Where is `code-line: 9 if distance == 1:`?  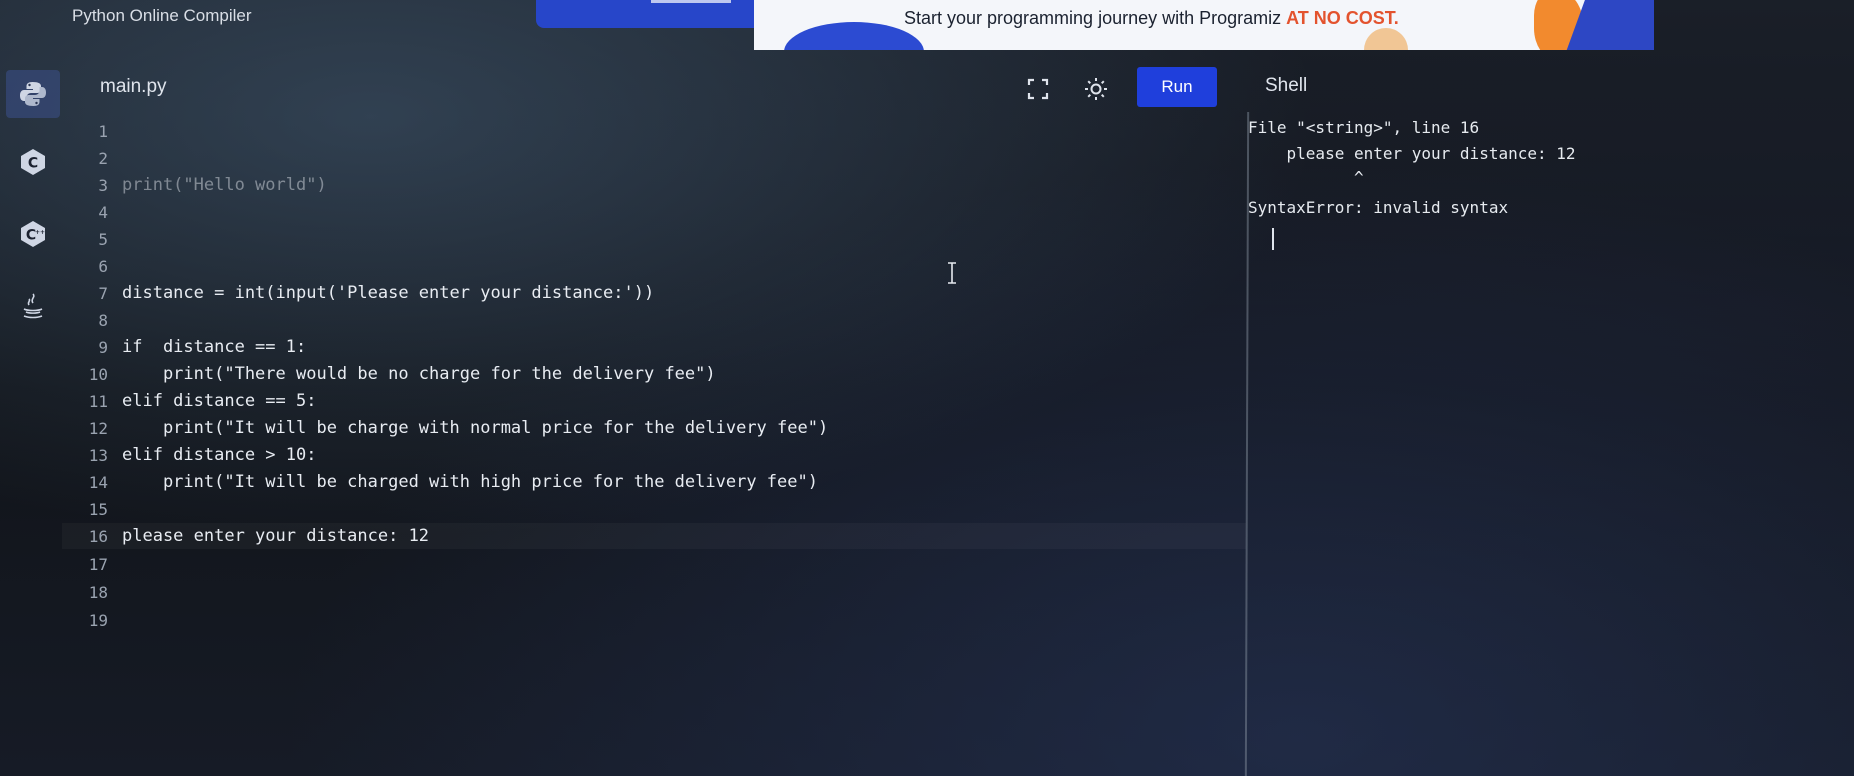
code-line: 9 if distance == 1: is located at coordinates (654, 347).